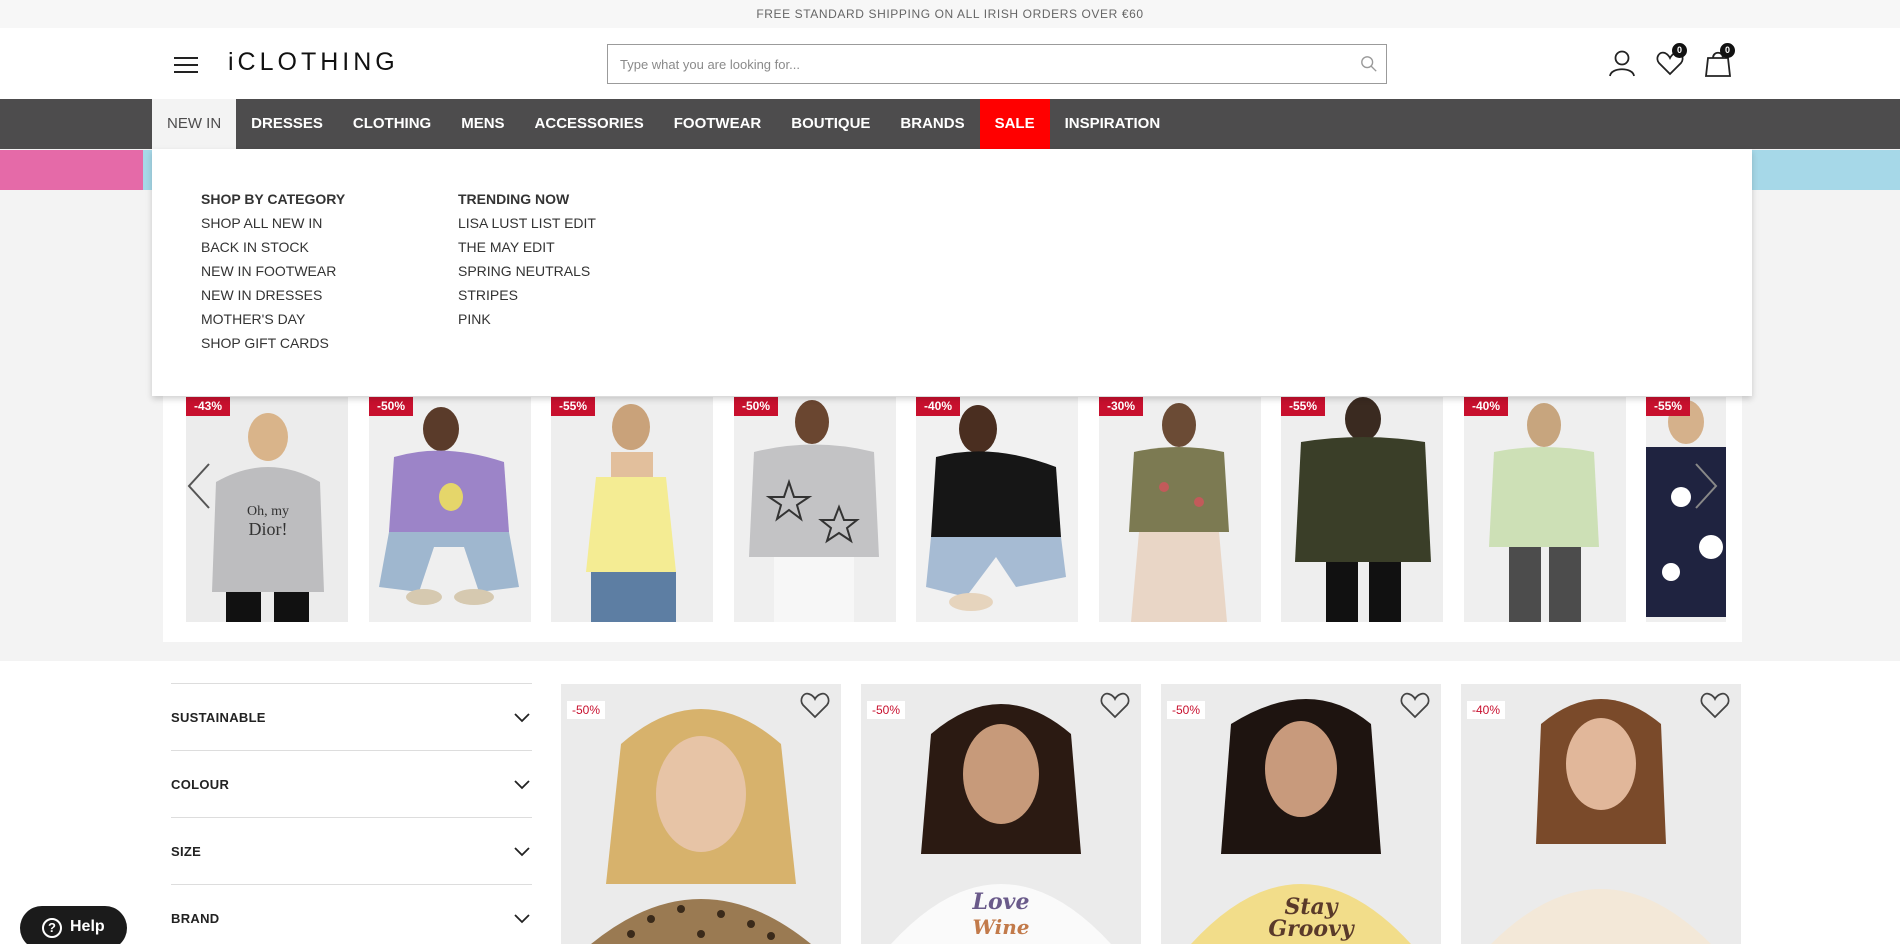 This screenshot has height=944, width=1900. Describe the element at coordinates (1001, 927) in the screenshot. I see `svg-text: Wine` at that location.